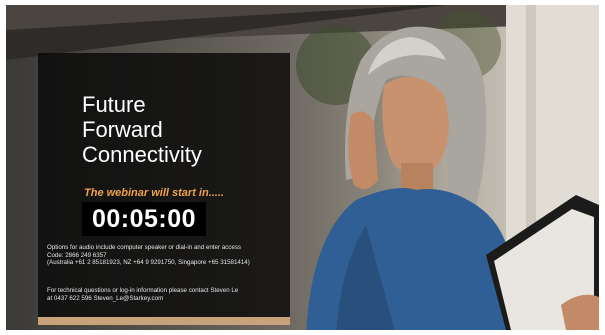  Describe the element at coordinates (164, 321) in the screenshot. I see `panel-accent-stripe` at that location.